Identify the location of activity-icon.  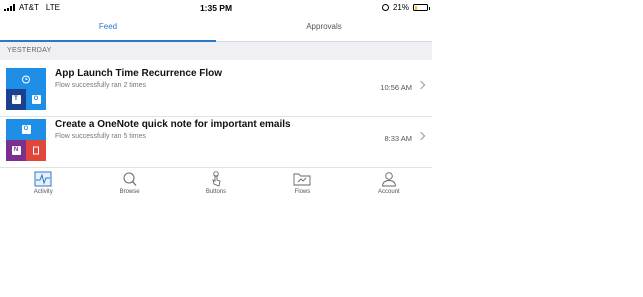
(43, 179).